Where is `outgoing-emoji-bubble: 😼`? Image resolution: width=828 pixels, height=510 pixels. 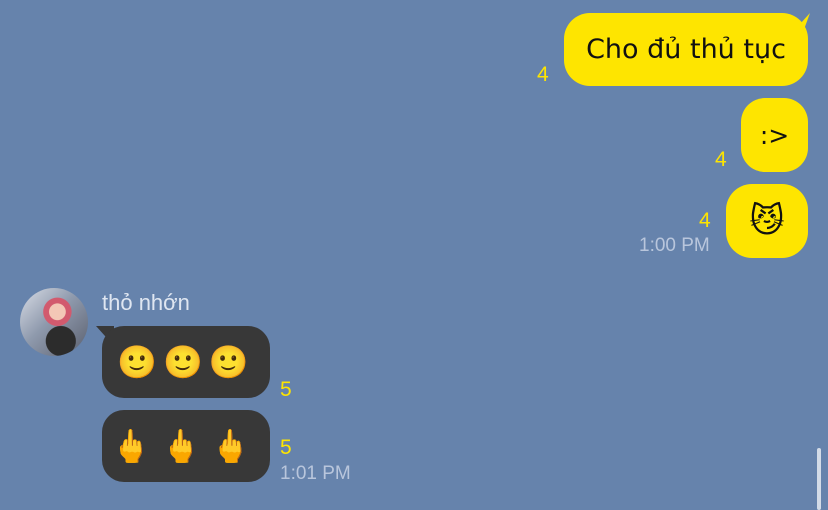 outgoing-emoji-bubble: 😼 is located at coordinates (767, 221).